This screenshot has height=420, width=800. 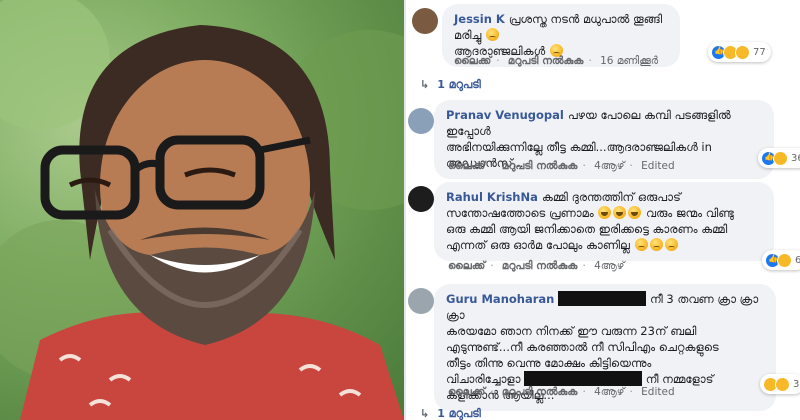 What do you see at coordinates (759, 52) in the screenshot?
I see `reaction-count: 77` at bounding box center [759, 52].